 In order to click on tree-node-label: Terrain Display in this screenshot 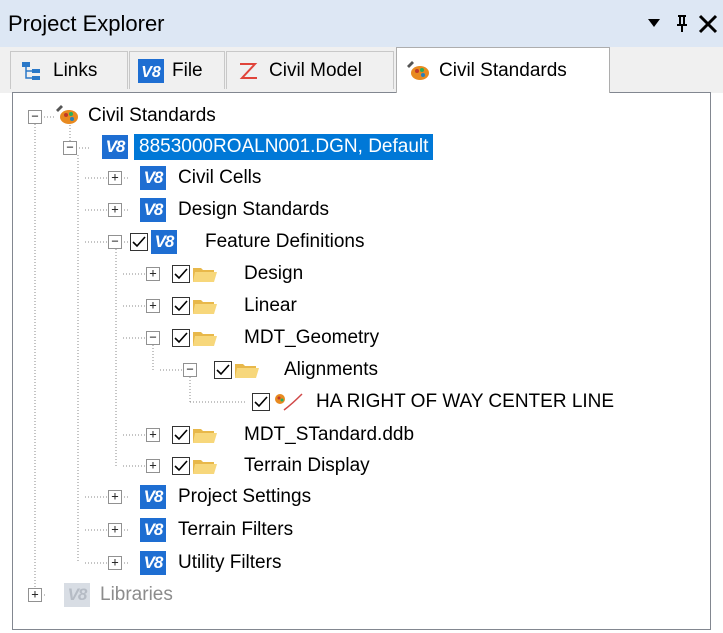, I will do `click(307, 465)`.